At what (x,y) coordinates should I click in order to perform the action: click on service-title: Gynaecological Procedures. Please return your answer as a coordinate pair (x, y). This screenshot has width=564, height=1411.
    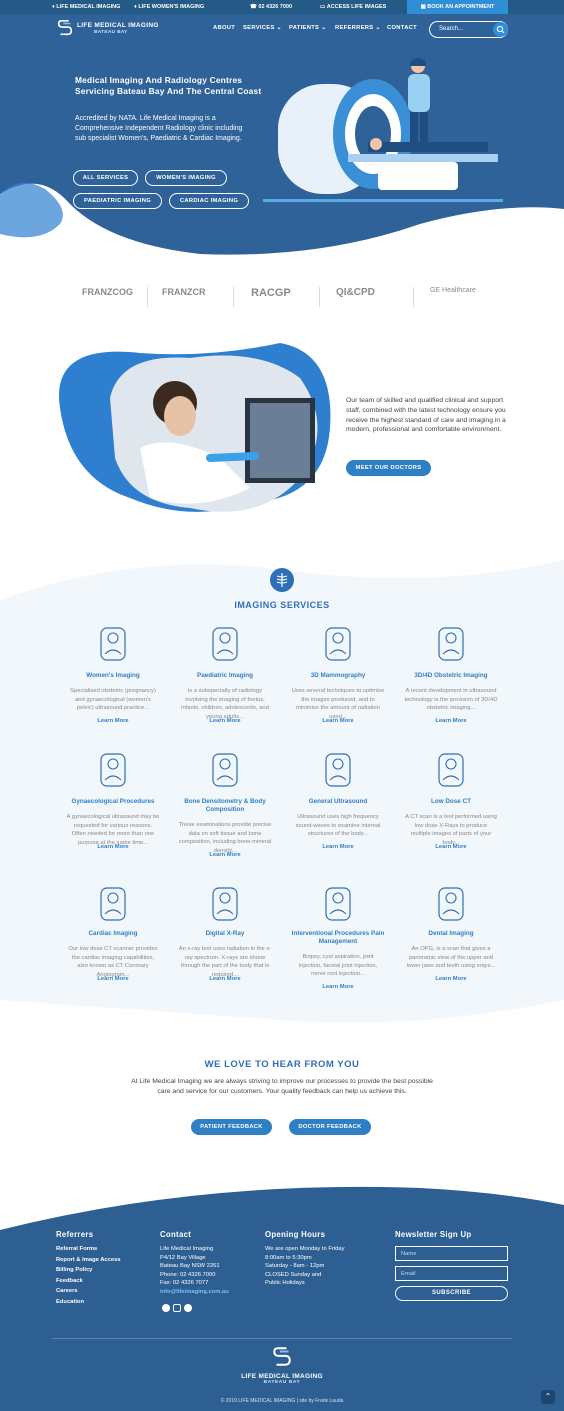
    Looking at the image, I should click on (113, 802).